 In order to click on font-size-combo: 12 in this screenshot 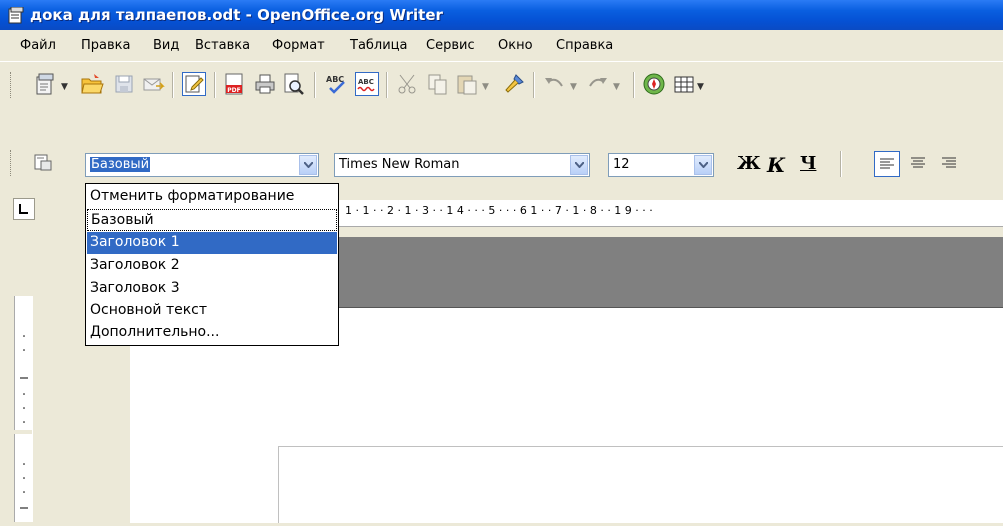, I will do `click(661, 165)`.